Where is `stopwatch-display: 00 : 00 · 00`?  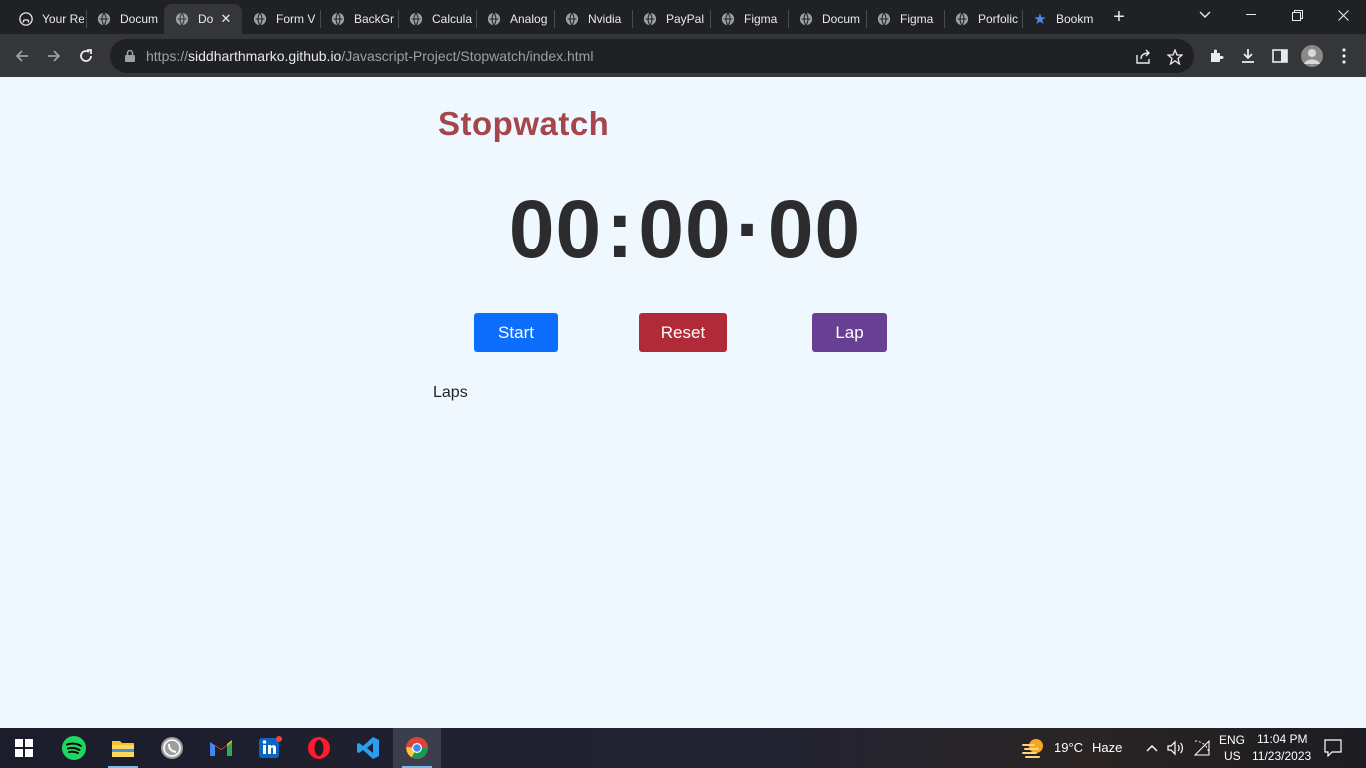 stopwatch-display: 00 : 00 · 00 is located at coordinates (685, 229).